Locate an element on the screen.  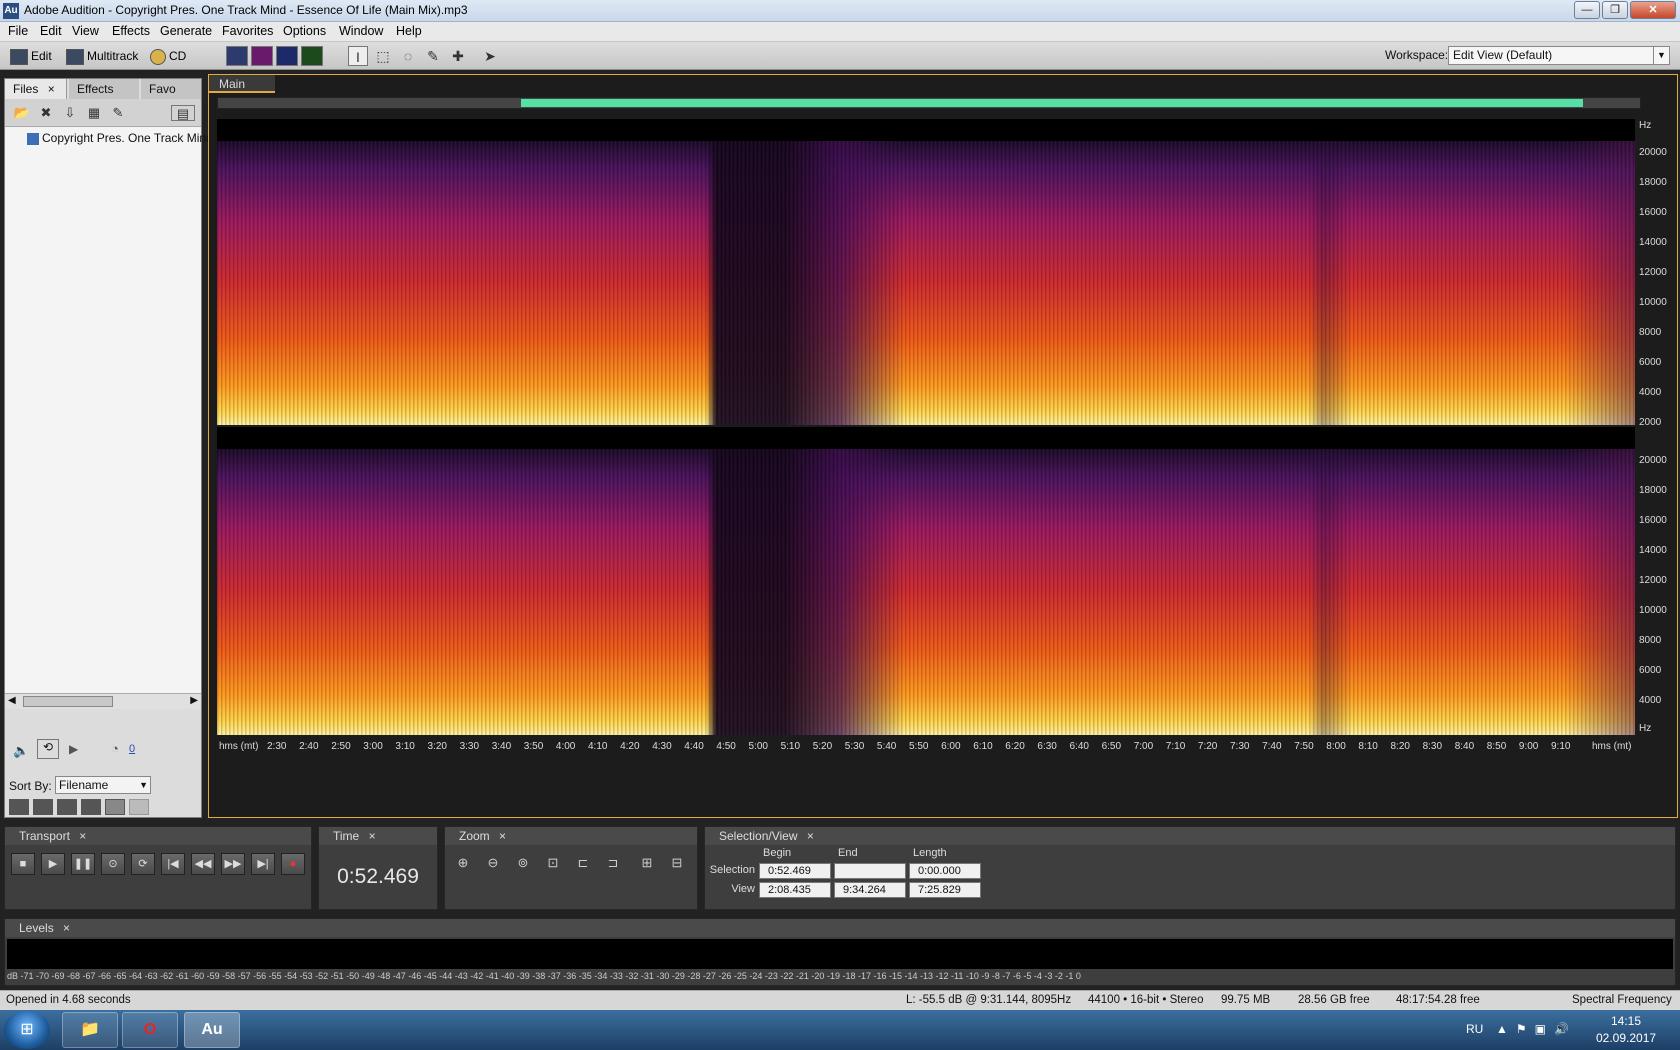
minimize-button: — is located at coordinates (1587, 10).